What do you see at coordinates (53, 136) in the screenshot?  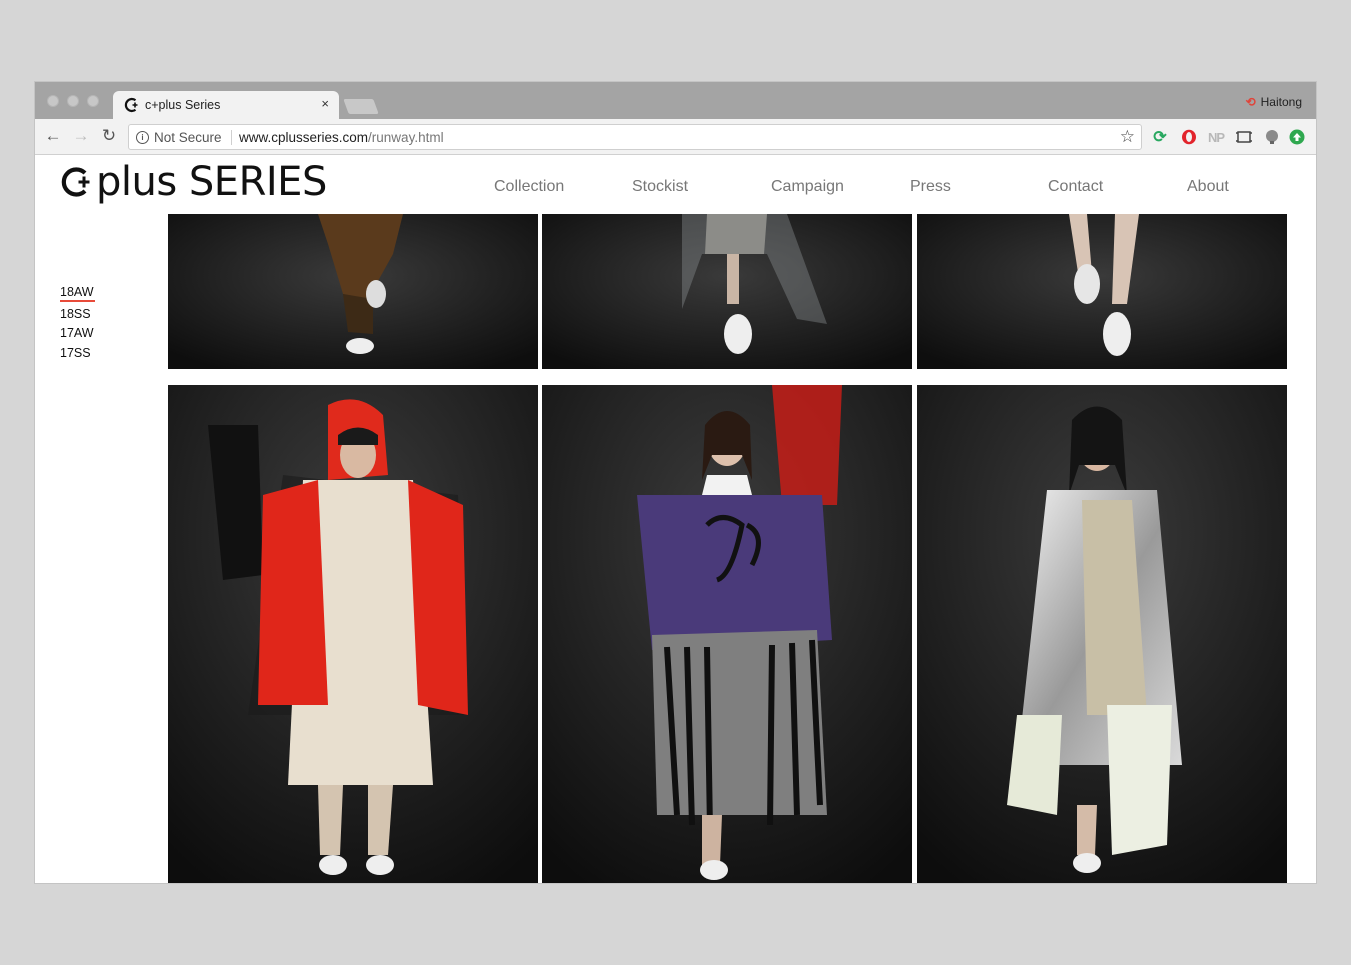 I see `back-icon: ←` at bounding box center [53, 136].